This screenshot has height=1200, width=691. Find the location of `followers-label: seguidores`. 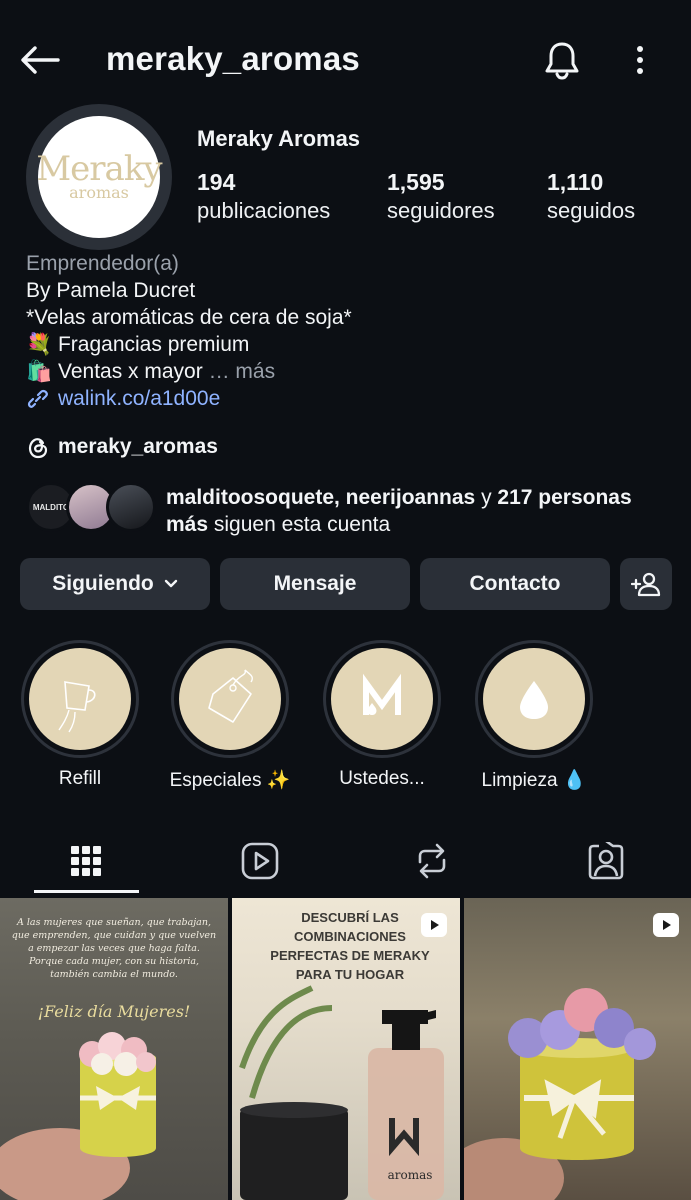

followers-label: seguidores is located at coordinates (441, 210).